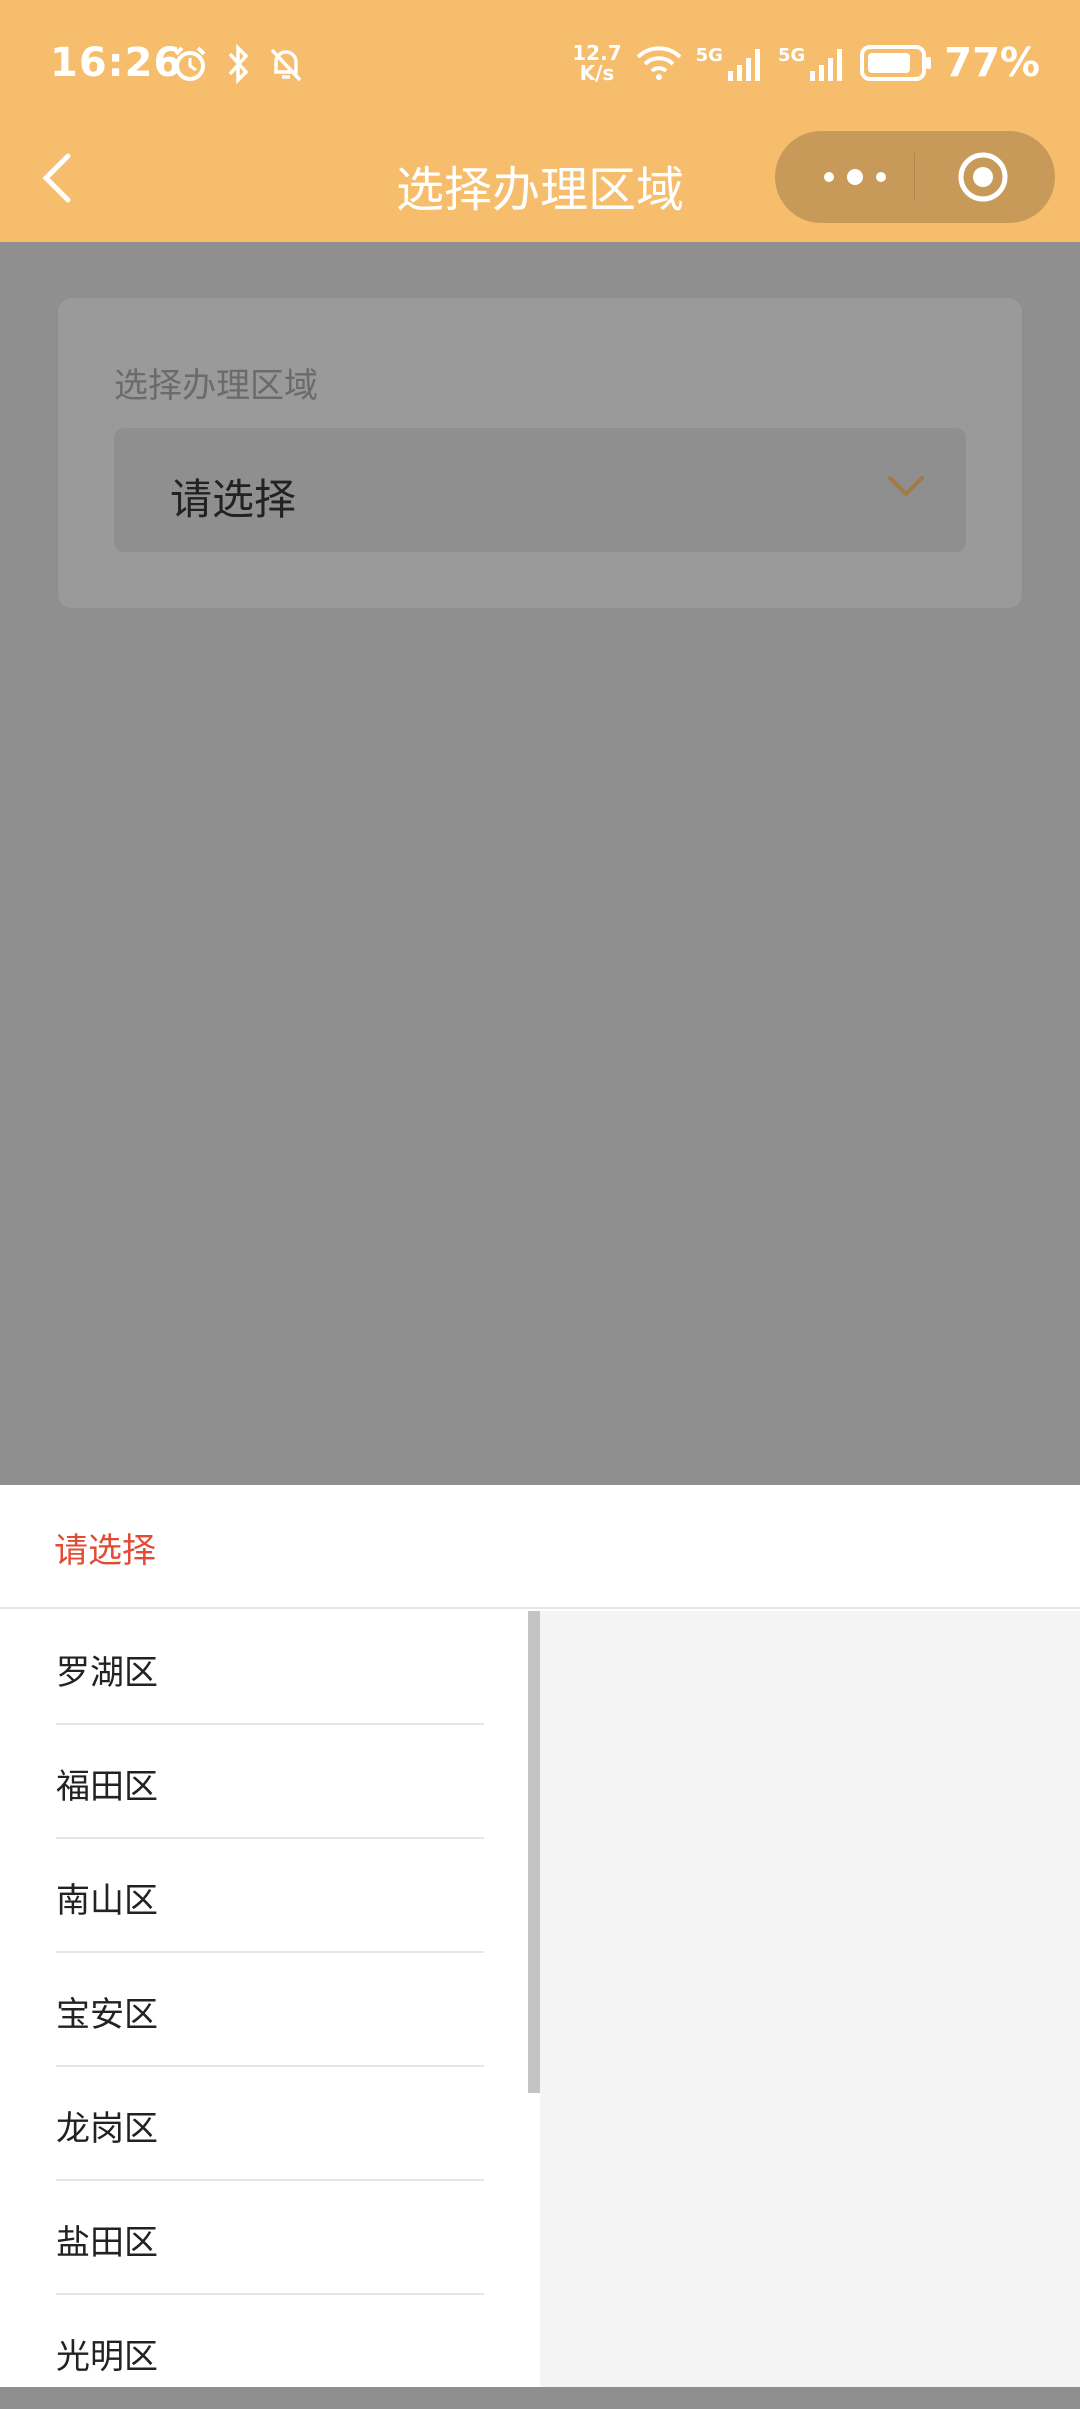 This screenshot has height=2409, width=1080. What do you see at coordinates (286, 65) in the screenshot?
I see `mute-bell-icon` at bounding box center [286, 65].